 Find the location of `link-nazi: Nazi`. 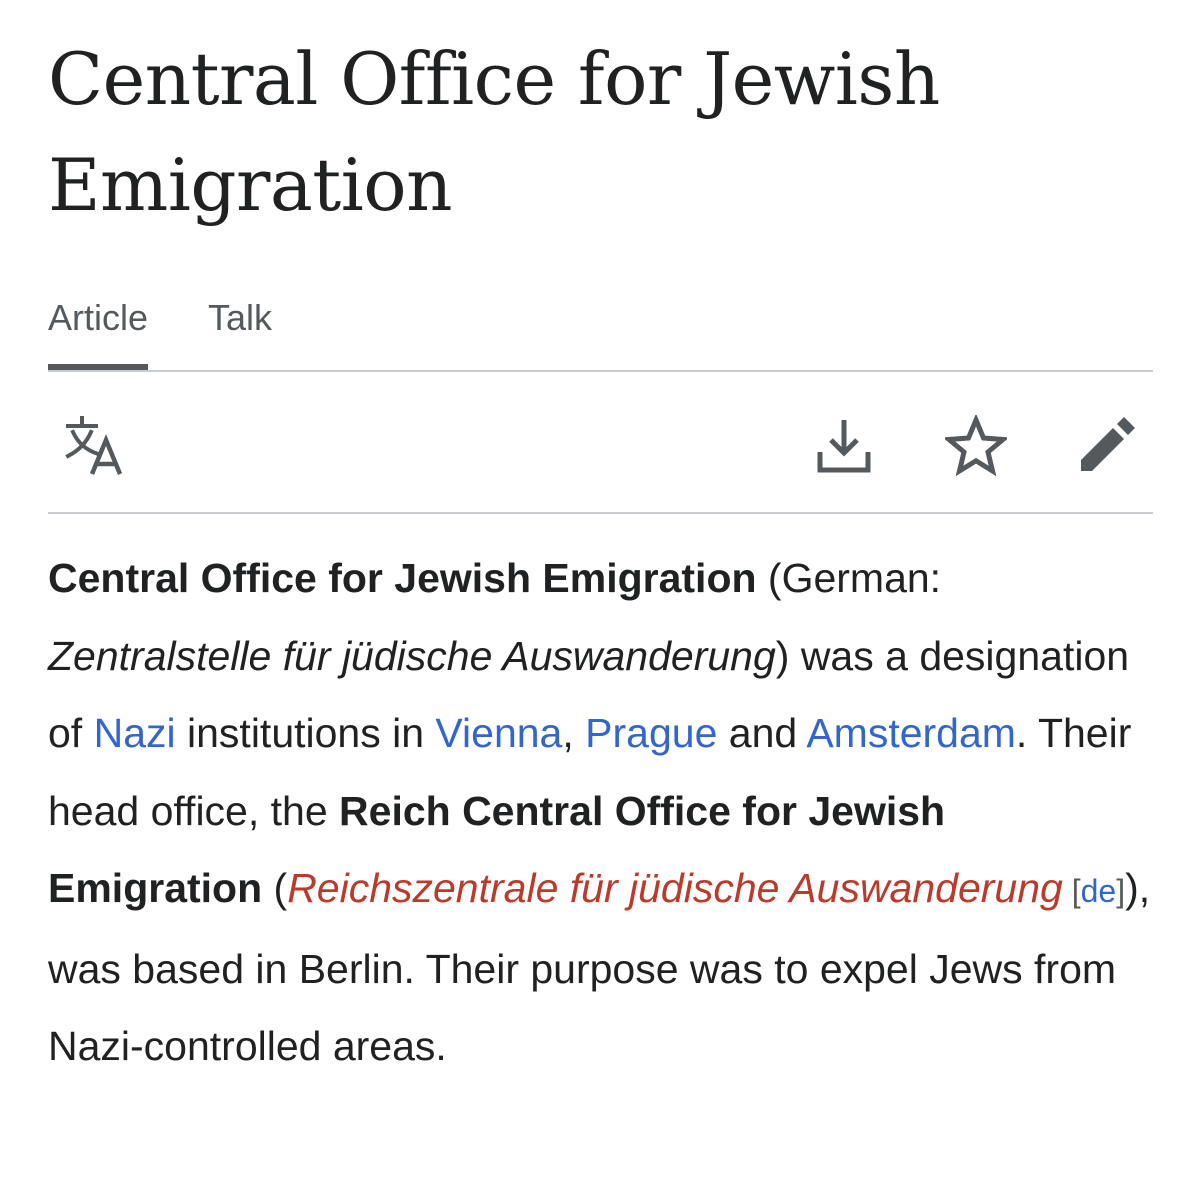

link-nazi: Nazi is located at coordinates (135, 733).